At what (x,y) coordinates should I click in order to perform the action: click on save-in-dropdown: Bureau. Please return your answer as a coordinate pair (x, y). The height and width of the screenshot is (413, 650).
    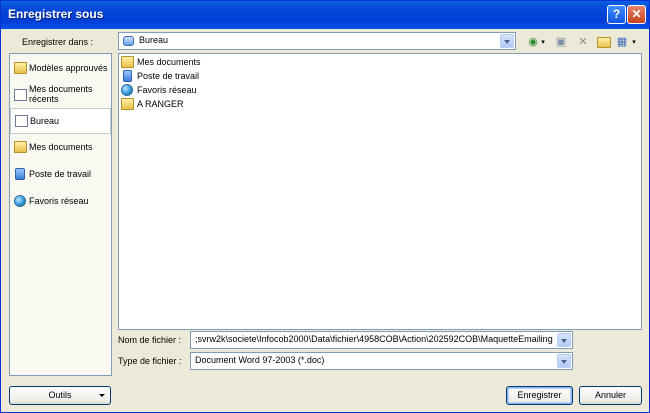
    Looking at the image, I should click on (317, 41).